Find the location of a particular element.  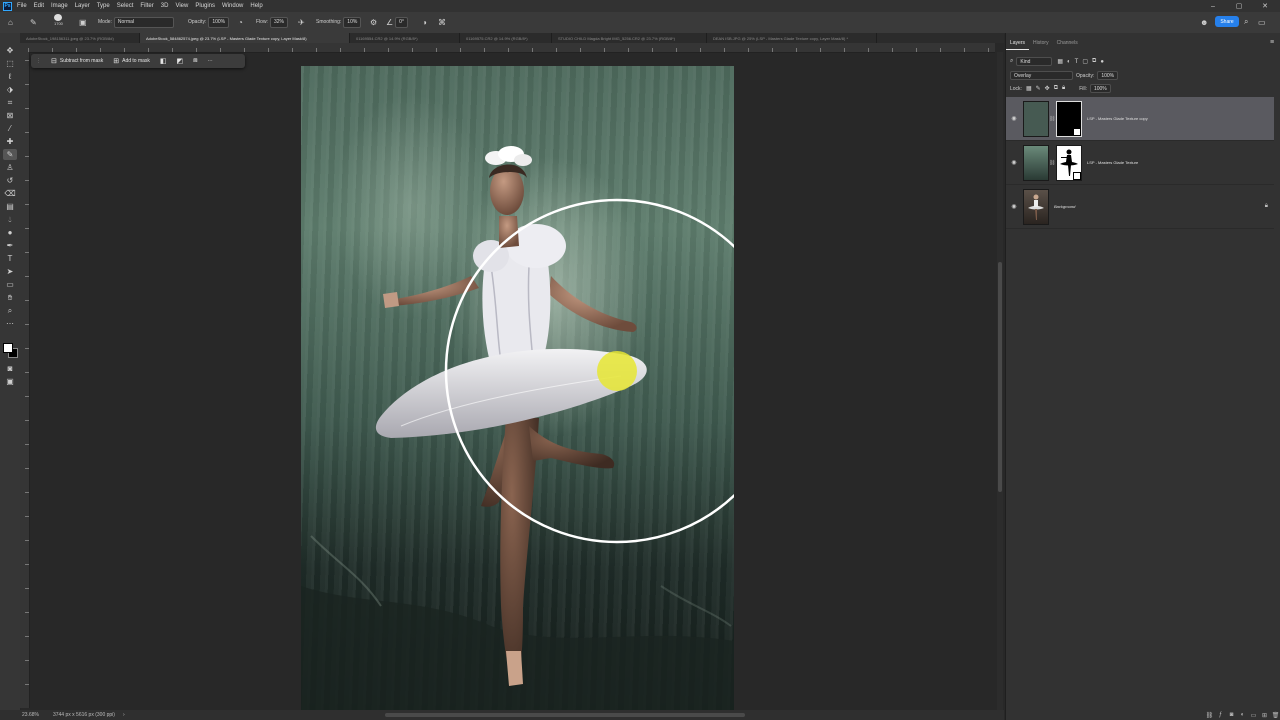

tab-layers: Layers is located at coordinates (1018, 43).